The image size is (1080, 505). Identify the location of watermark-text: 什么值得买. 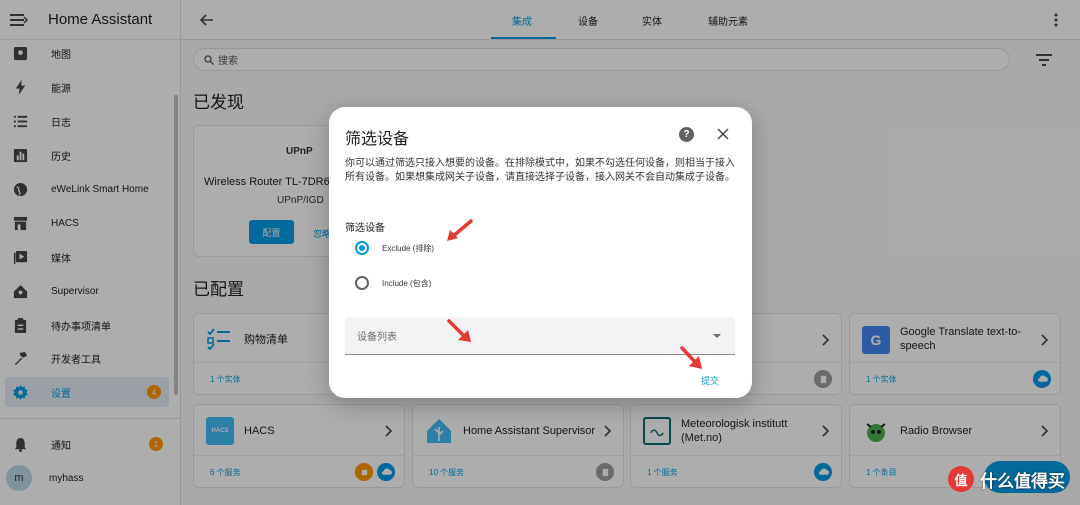
(1022, 481).